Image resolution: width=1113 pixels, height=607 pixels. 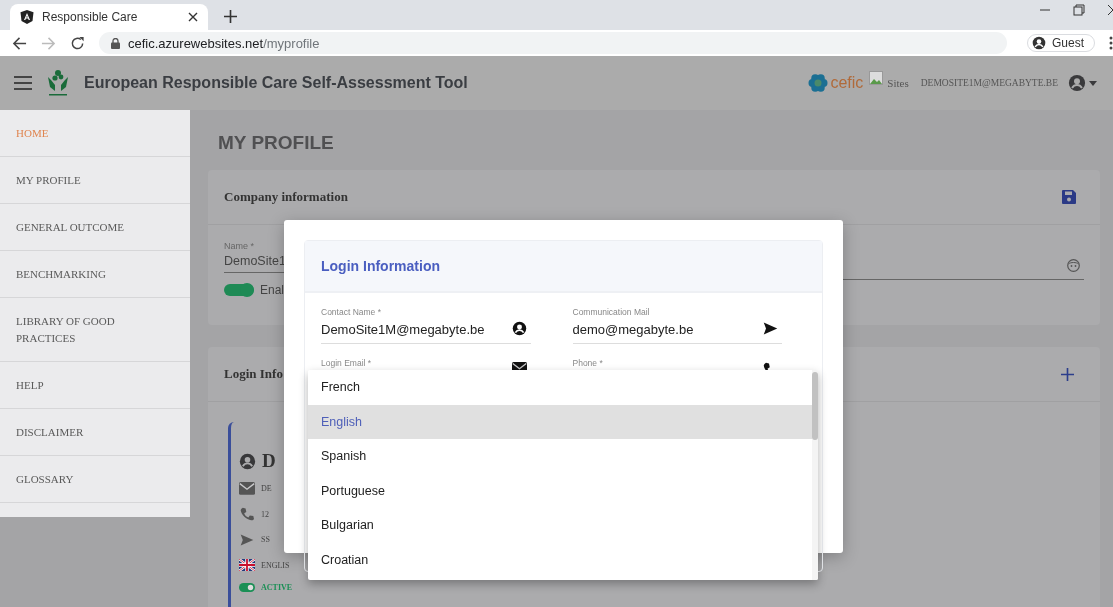 I want to click on brand-logo-text: cefic, so click(x=847, y=83).